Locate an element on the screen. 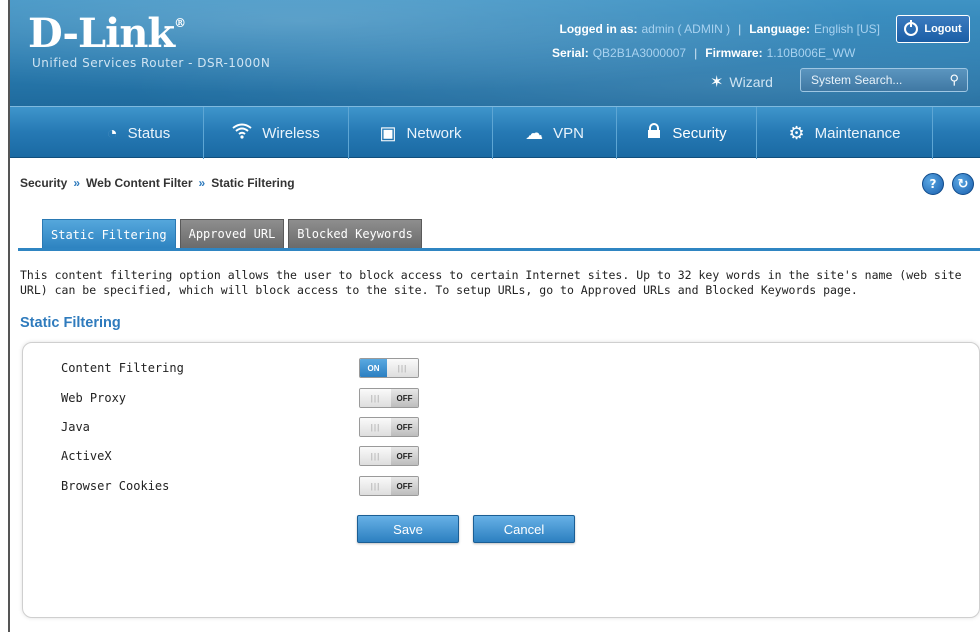 This screenshot has height=632, width=980. content-filtering-toggle: ON ||| is located at coordinates (389, 368).